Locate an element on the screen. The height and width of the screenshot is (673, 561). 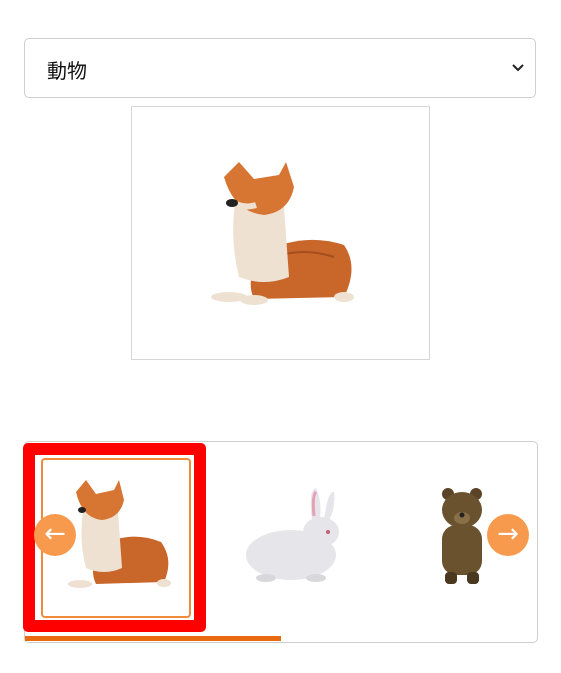
arrow-right-icon: → is located at coordinates (508, 534).